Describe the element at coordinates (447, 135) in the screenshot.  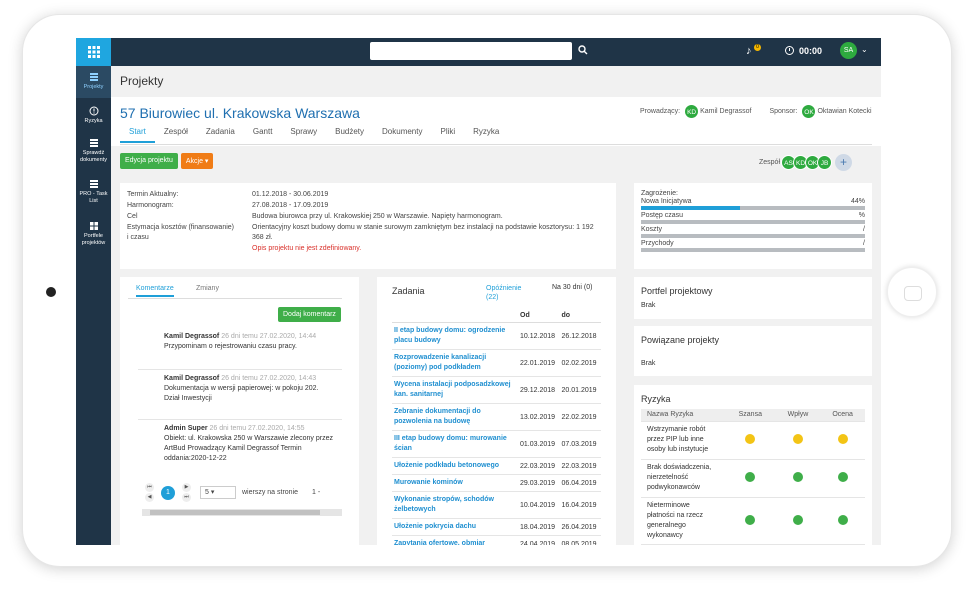
I see `tab-pliki: Pliki` at that location.